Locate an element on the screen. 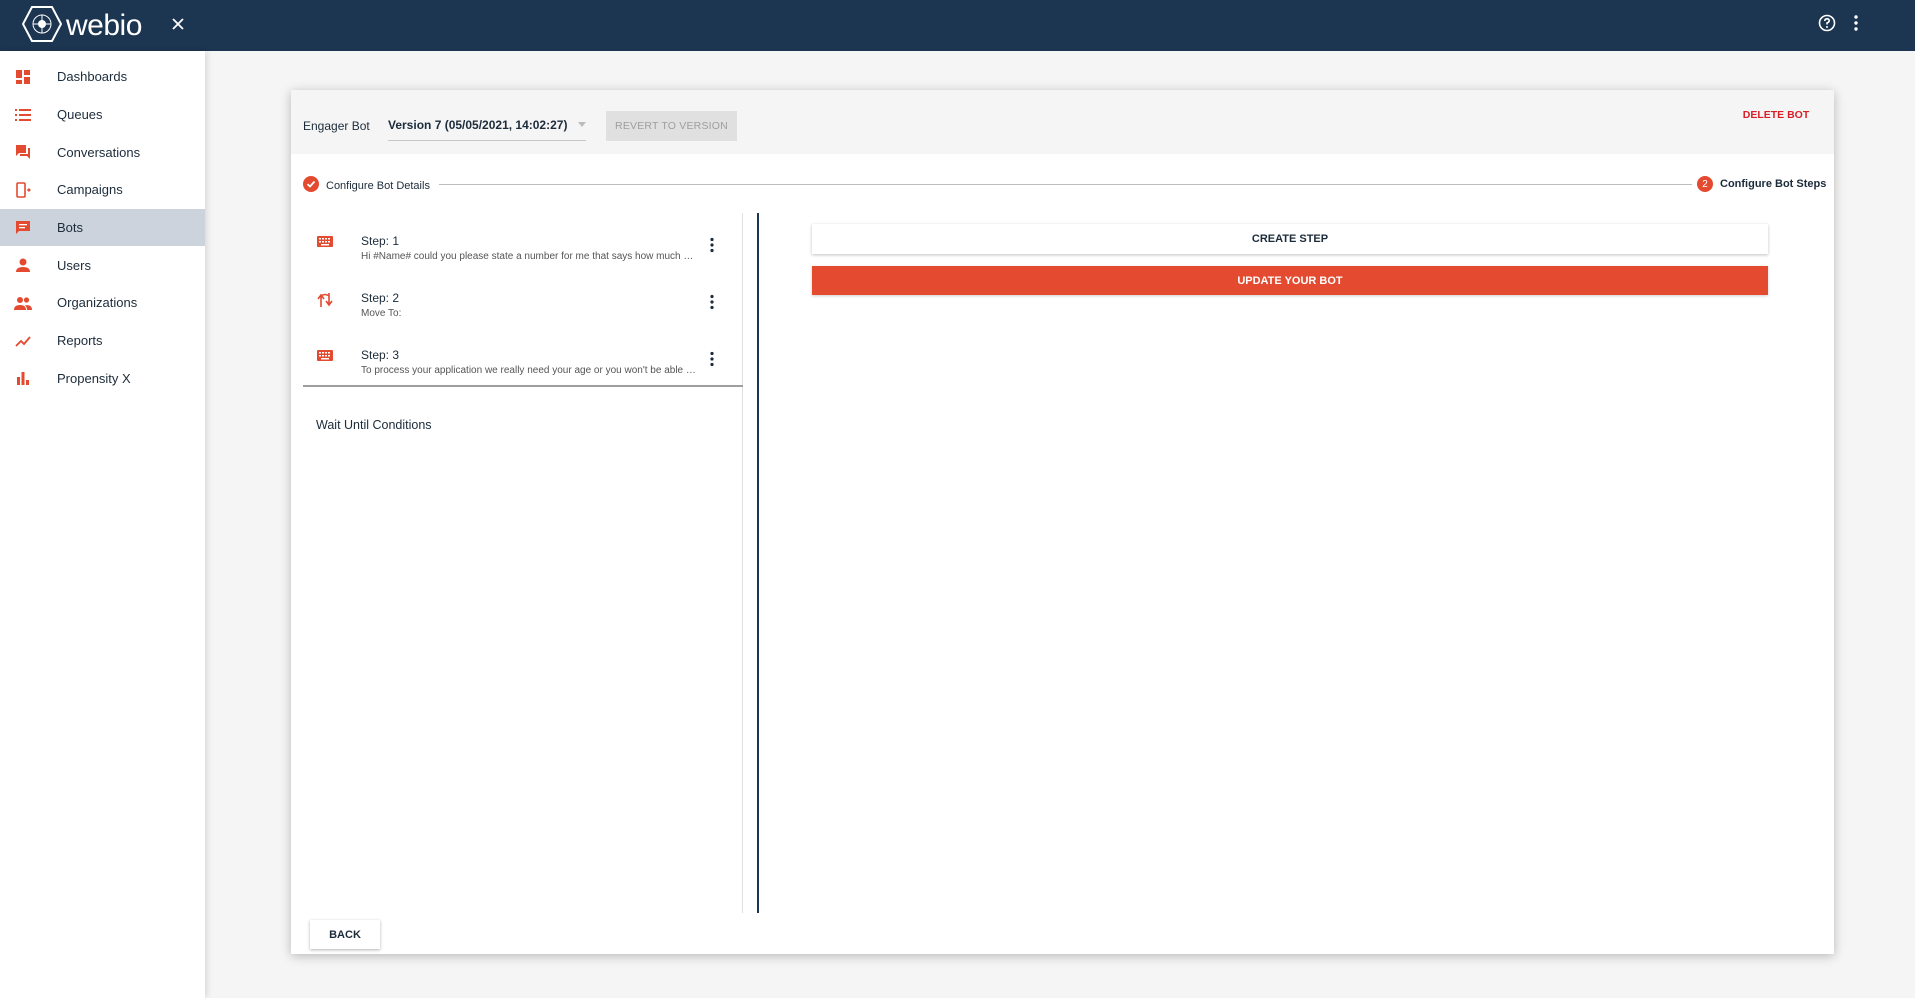 The height and width of the screenshot is (998, 1915). forum-icon is located at coordinates (23, 152).